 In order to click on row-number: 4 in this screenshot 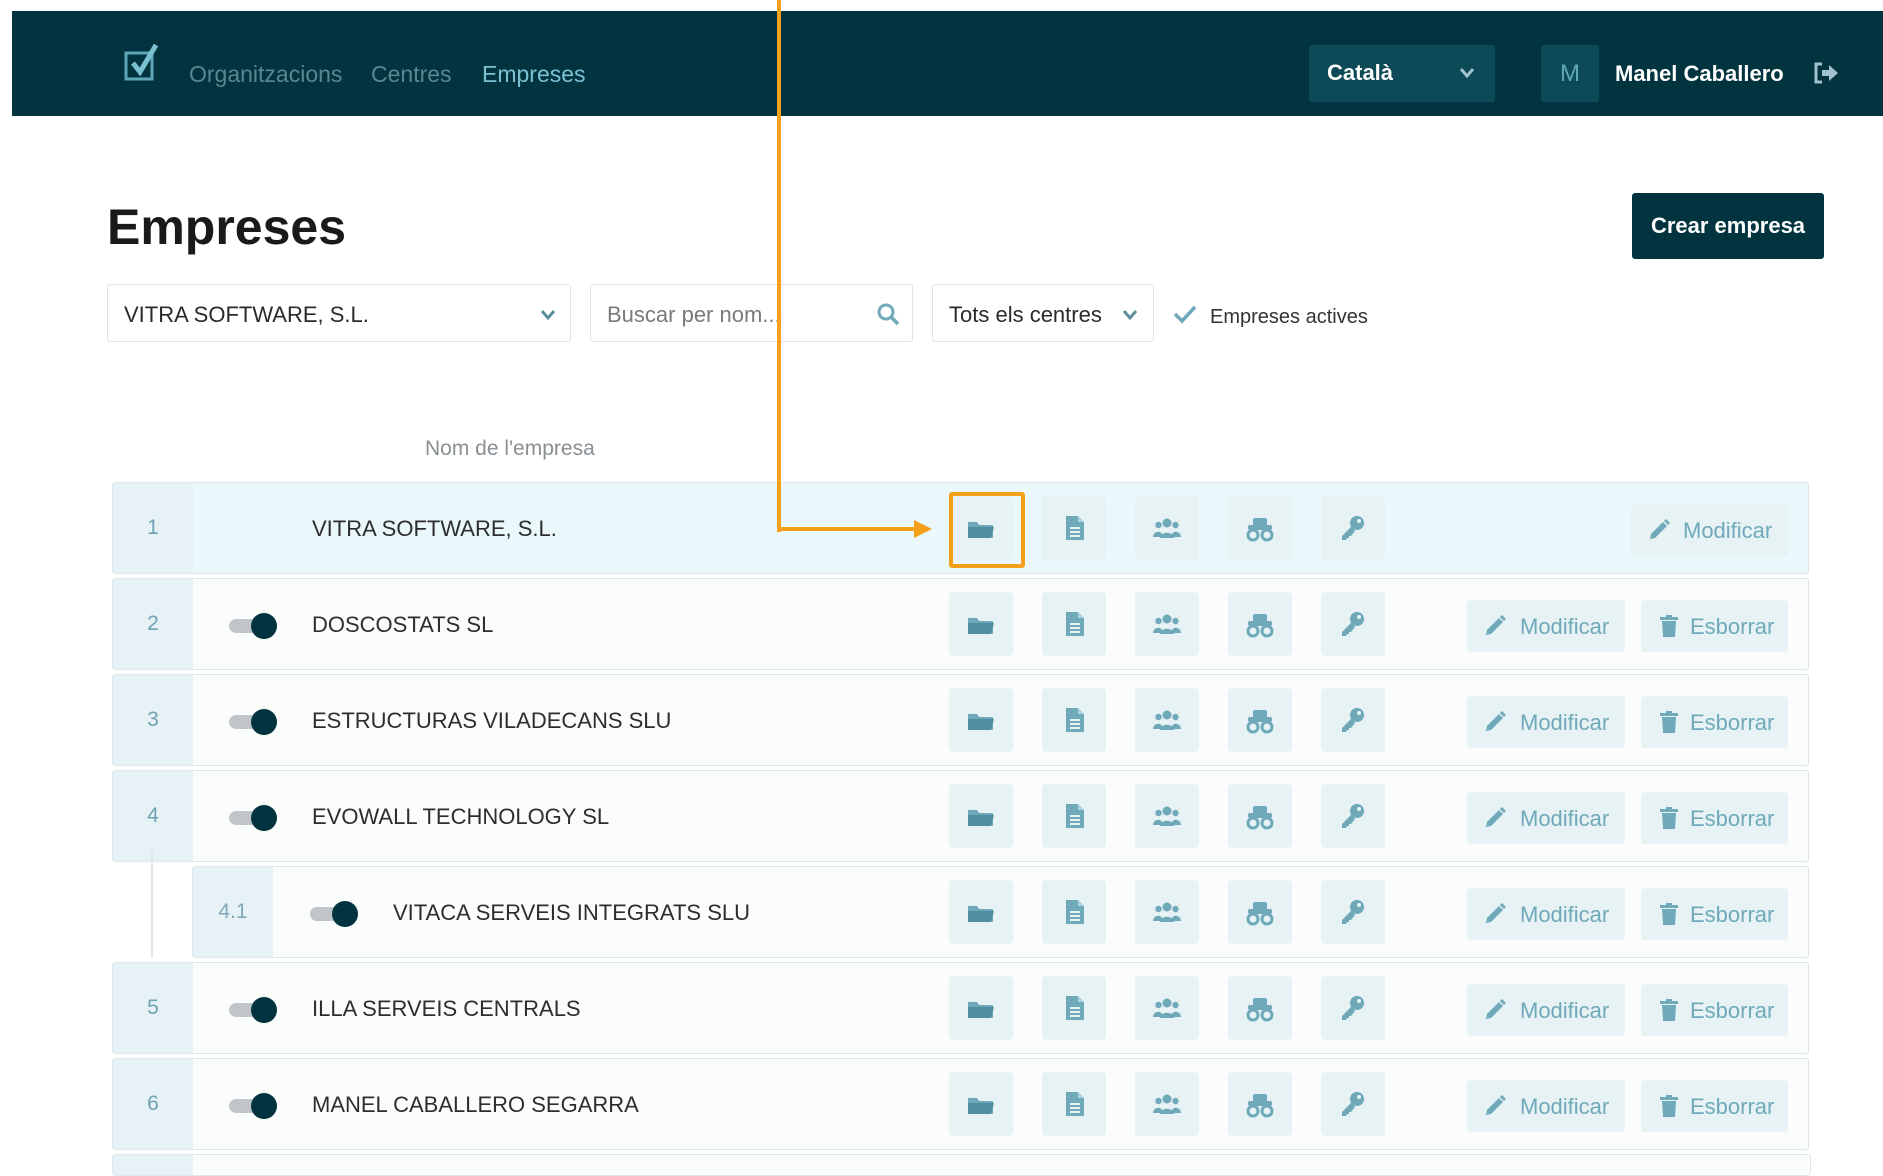, I will do `click(153, 816)`.